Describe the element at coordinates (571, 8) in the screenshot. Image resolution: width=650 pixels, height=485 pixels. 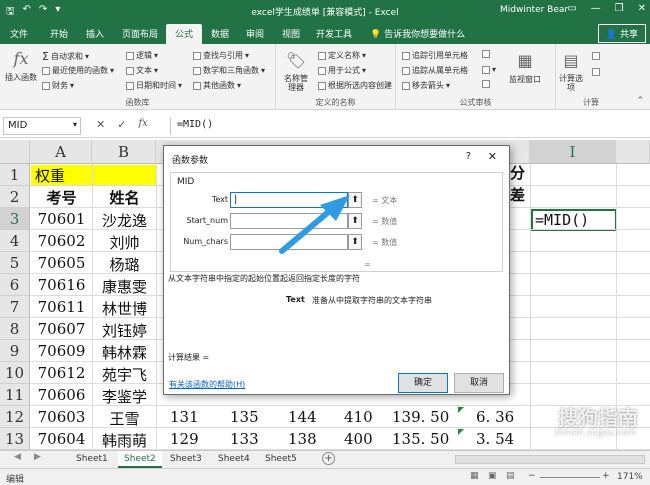
I see `ribbon-display-icon: ▭` at that location.